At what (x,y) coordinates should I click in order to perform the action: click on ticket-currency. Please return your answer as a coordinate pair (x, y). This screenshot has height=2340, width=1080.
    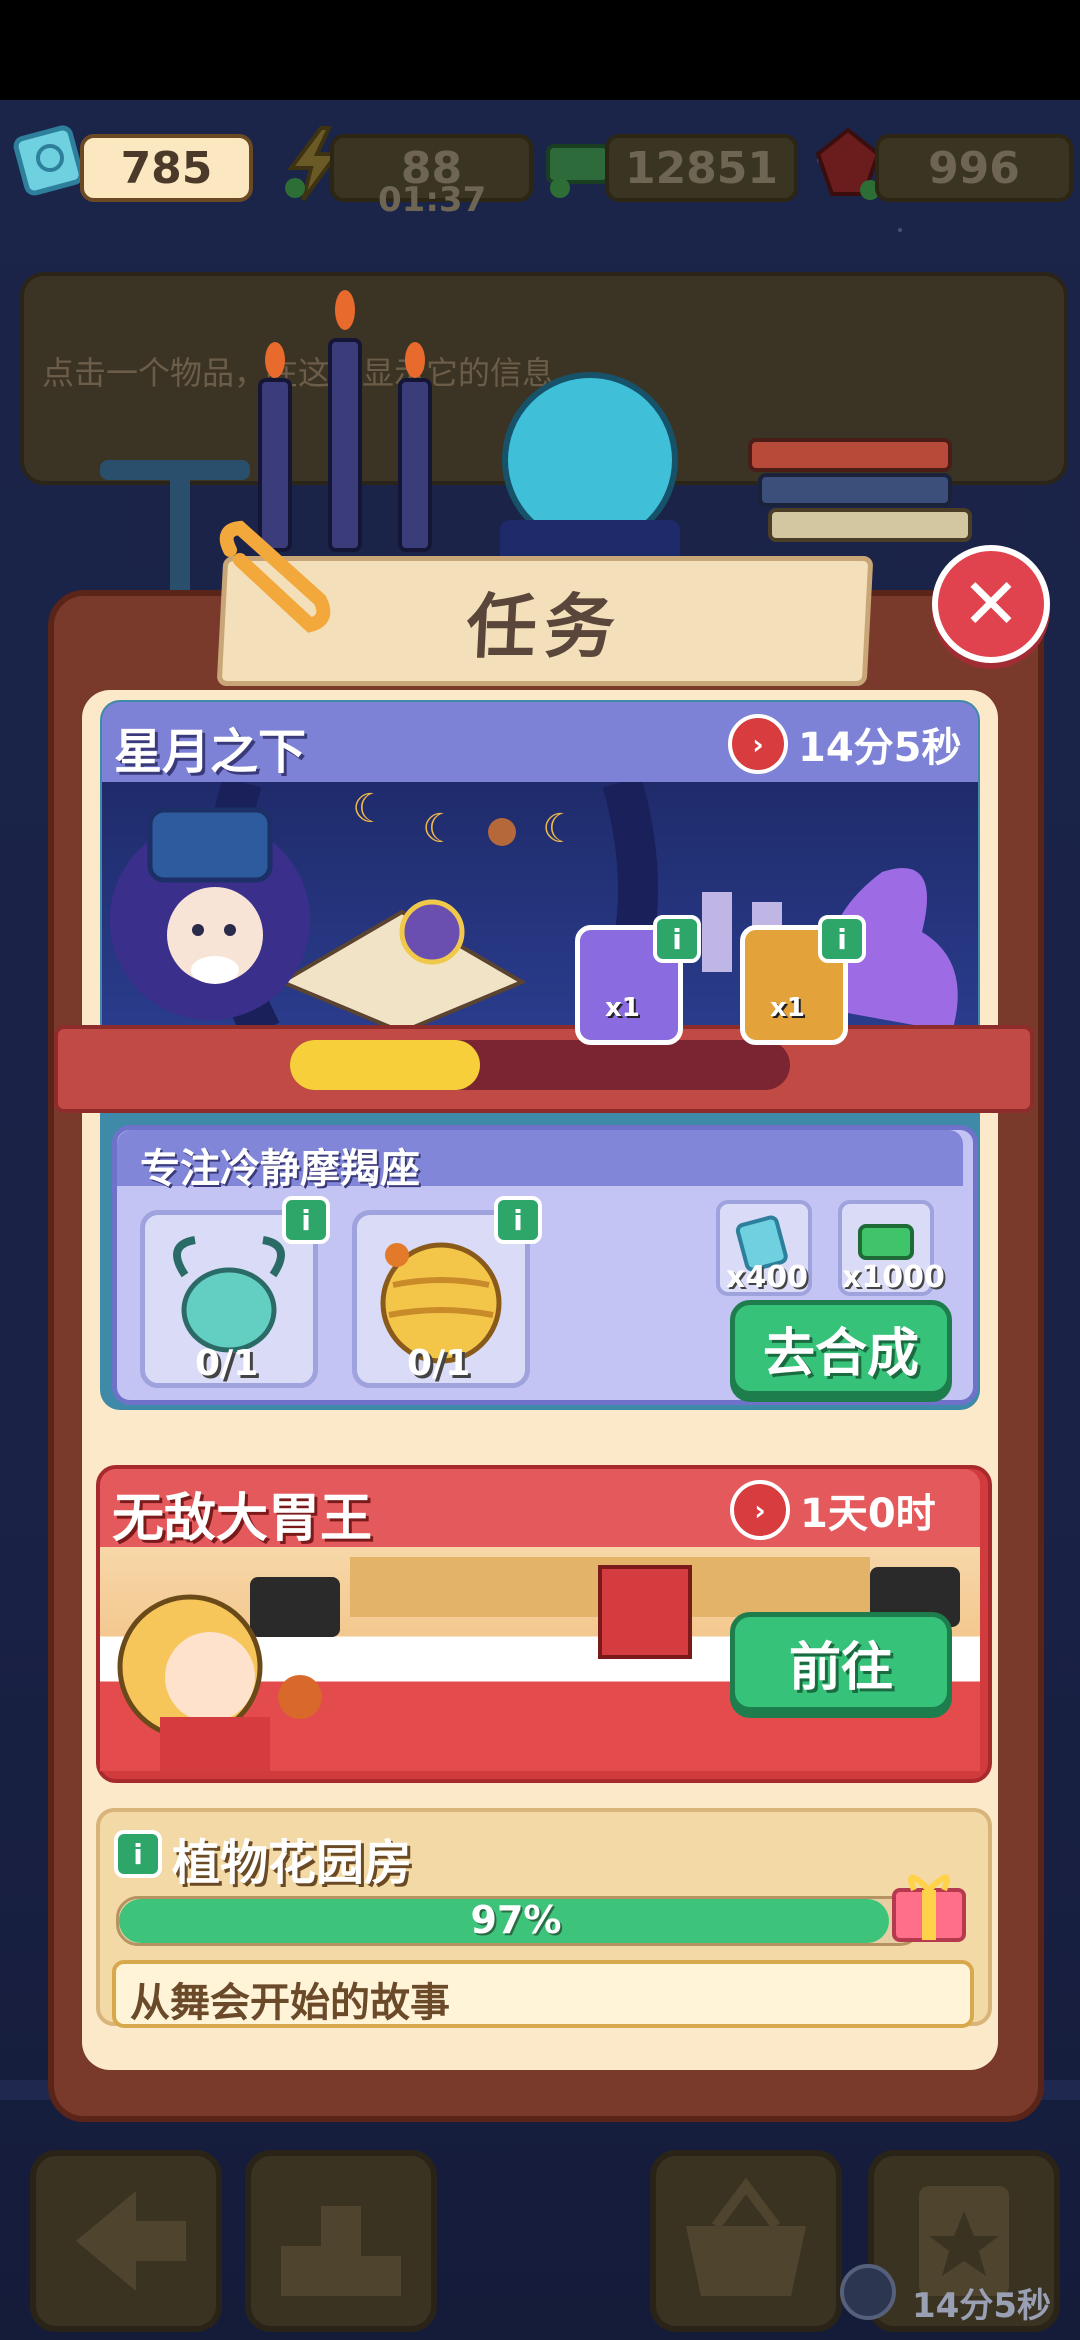
    Looking at the image, I should click on (50, 160).